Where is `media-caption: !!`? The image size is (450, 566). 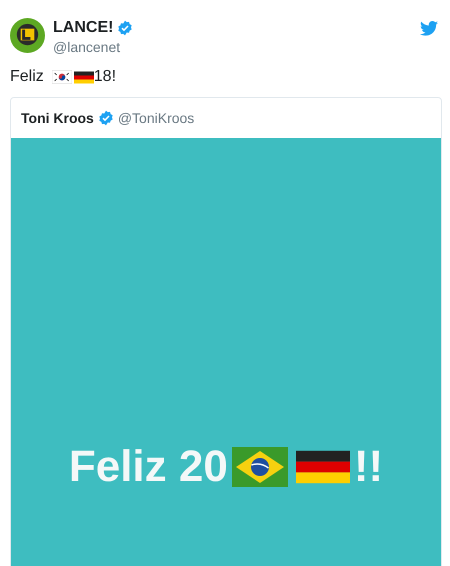 media-caption: !! is located at coordinates (369, 467).